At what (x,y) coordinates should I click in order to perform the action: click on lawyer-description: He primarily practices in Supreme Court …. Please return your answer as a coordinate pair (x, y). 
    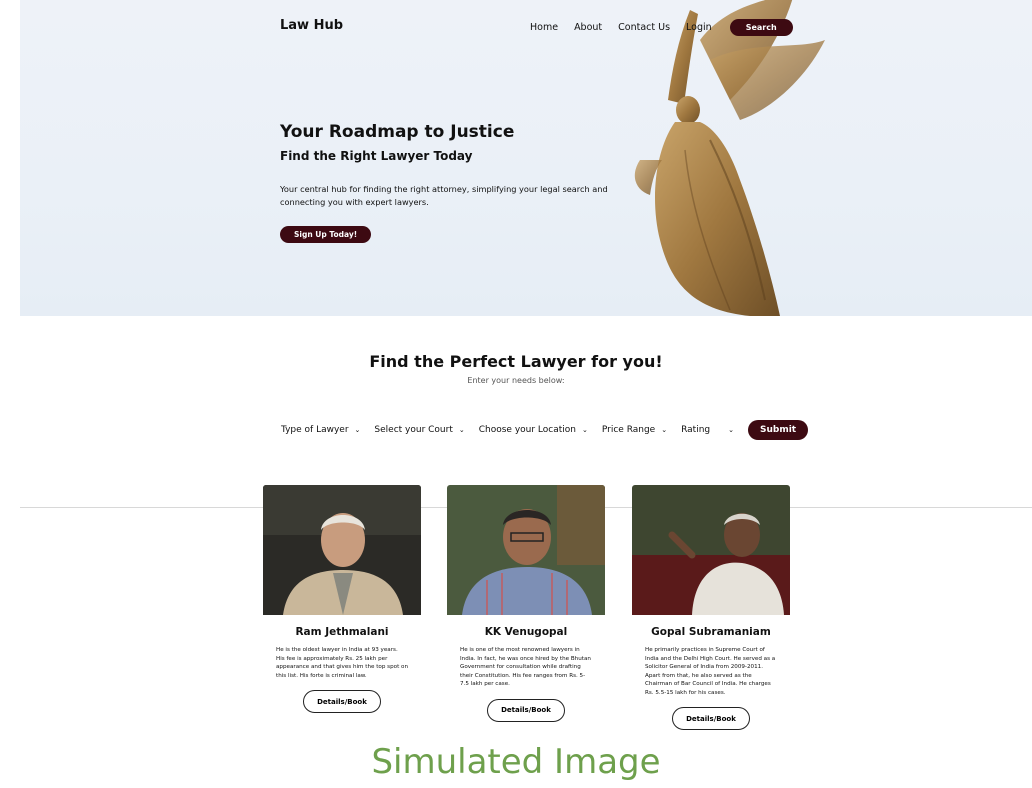
    Looking at the image, I should click on (710, 671).